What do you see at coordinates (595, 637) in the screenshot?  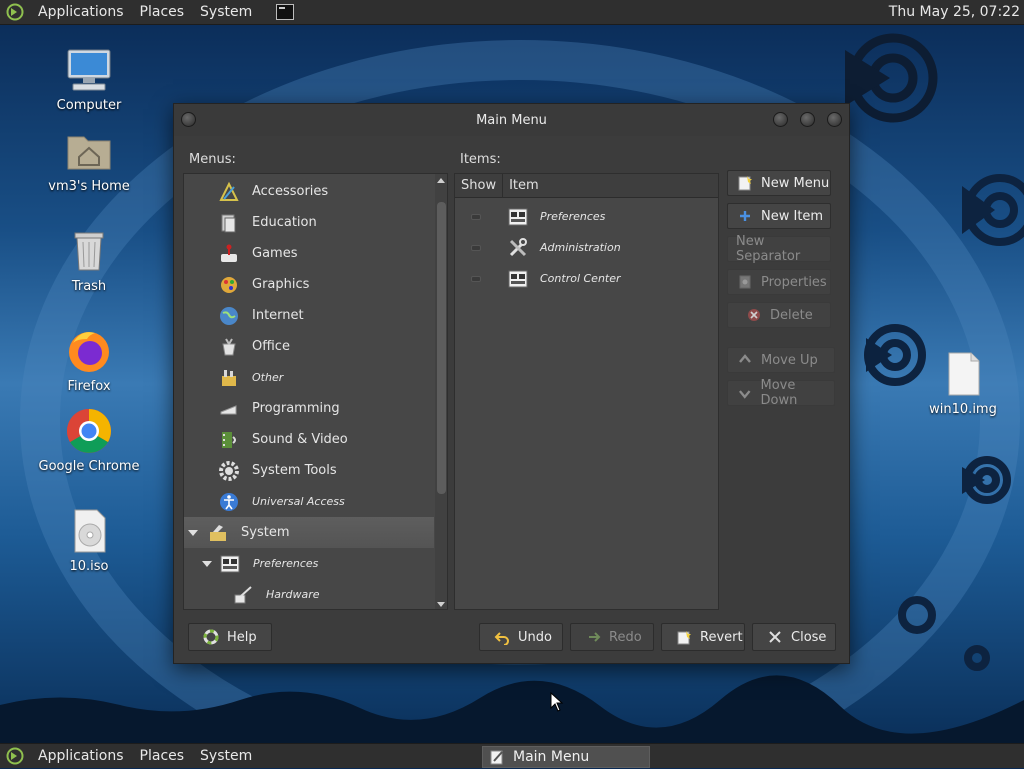 I see `redo-icon` at bounding box center [595, 637].